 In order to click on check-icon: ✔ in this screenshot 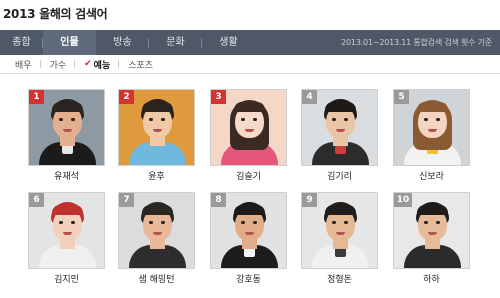, I will do `click(88, 64)`.